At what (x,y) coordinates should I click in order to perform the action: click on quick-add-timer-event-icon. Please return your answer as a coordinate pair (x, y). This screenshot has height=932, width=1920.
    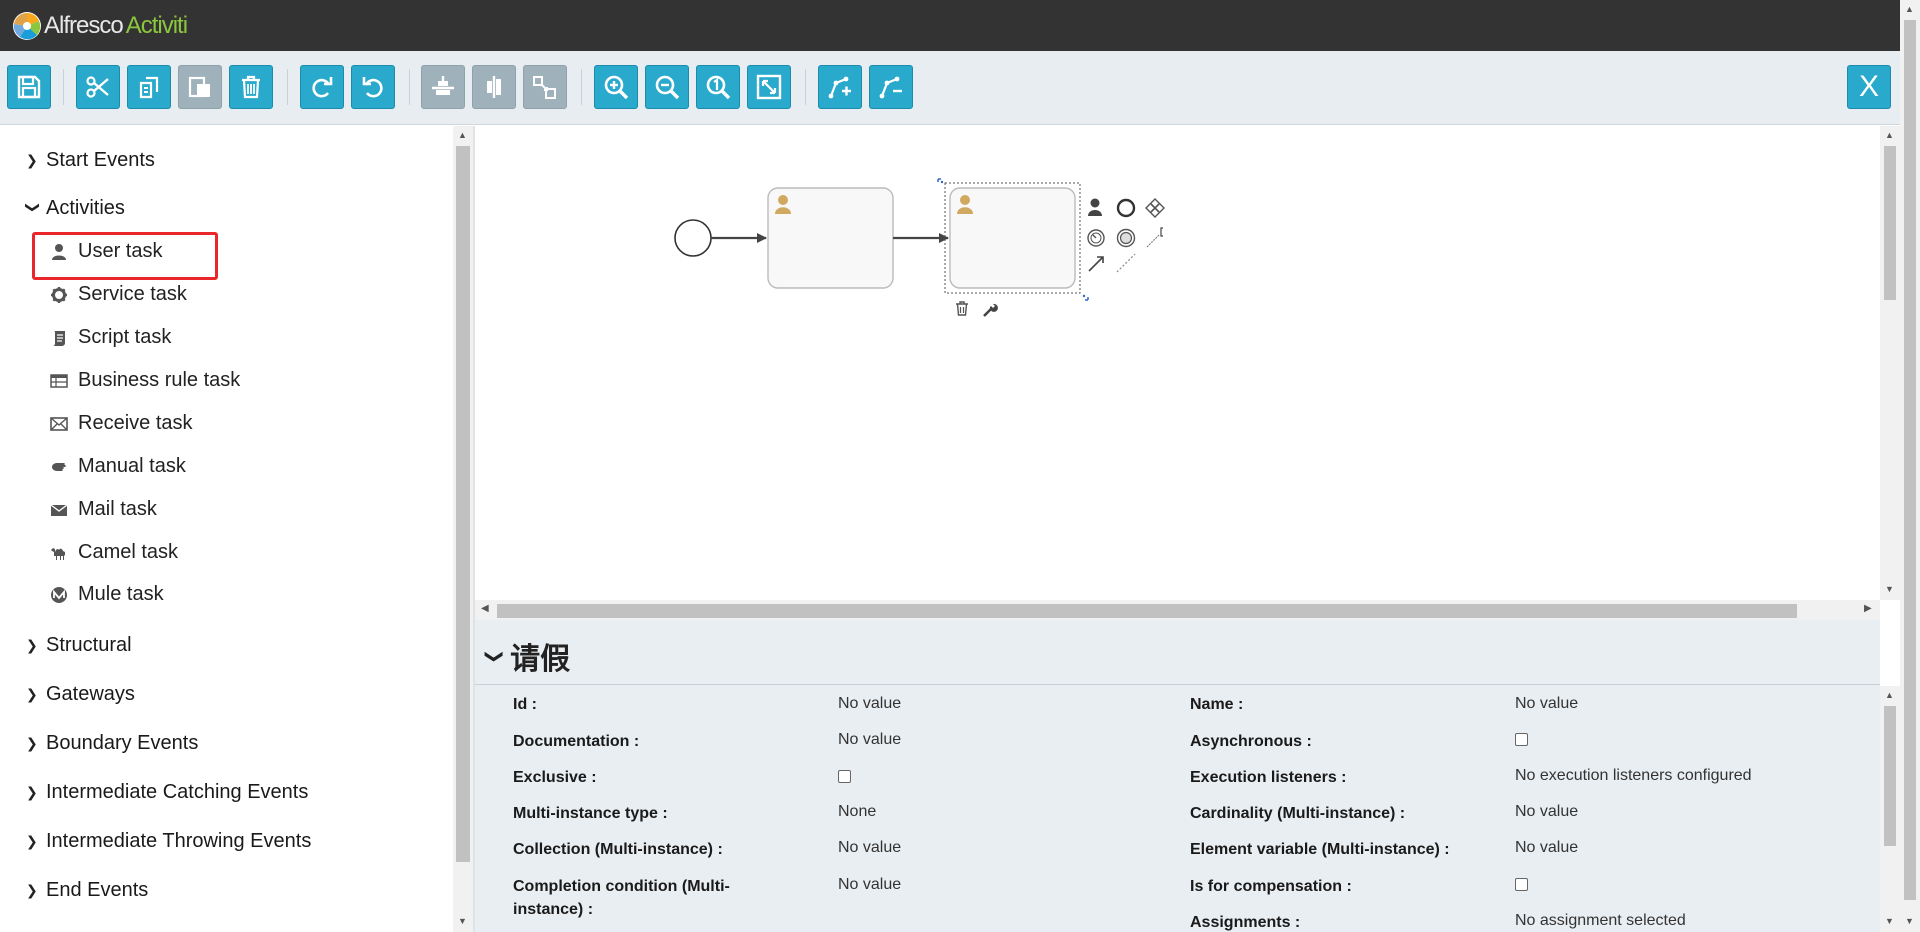
    Looking at the image, I should click on (1096, 238).